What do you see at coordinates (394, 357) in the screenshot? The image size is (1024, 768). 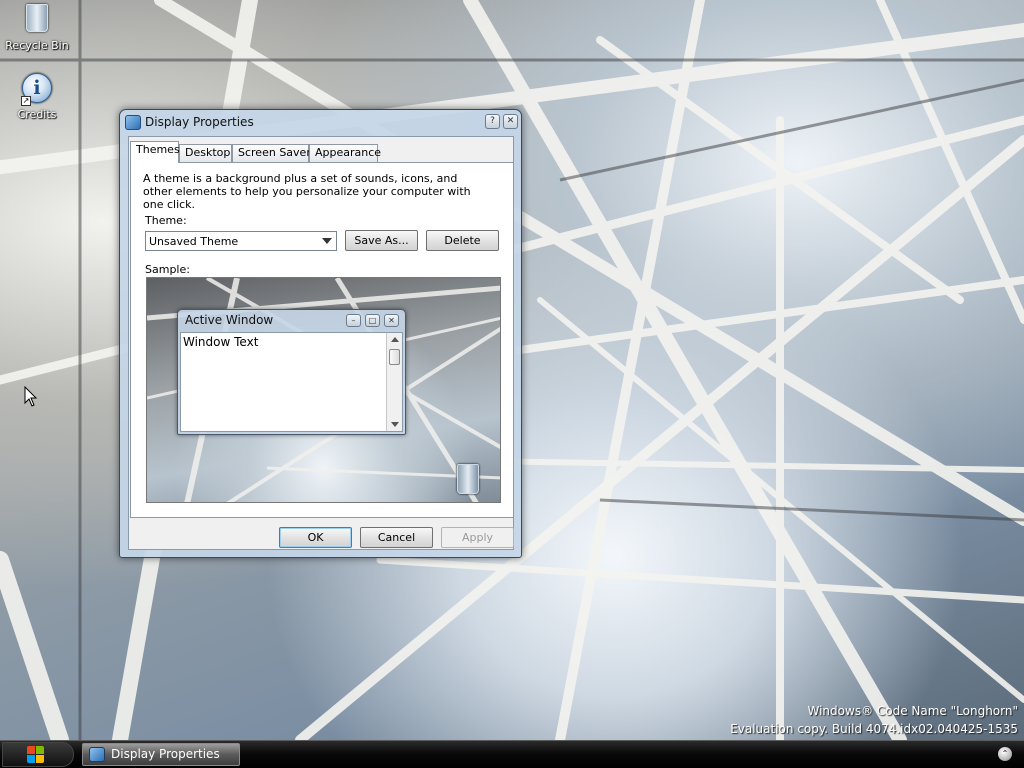 I see `scroll-thumb` at bounding box center [394, 357].